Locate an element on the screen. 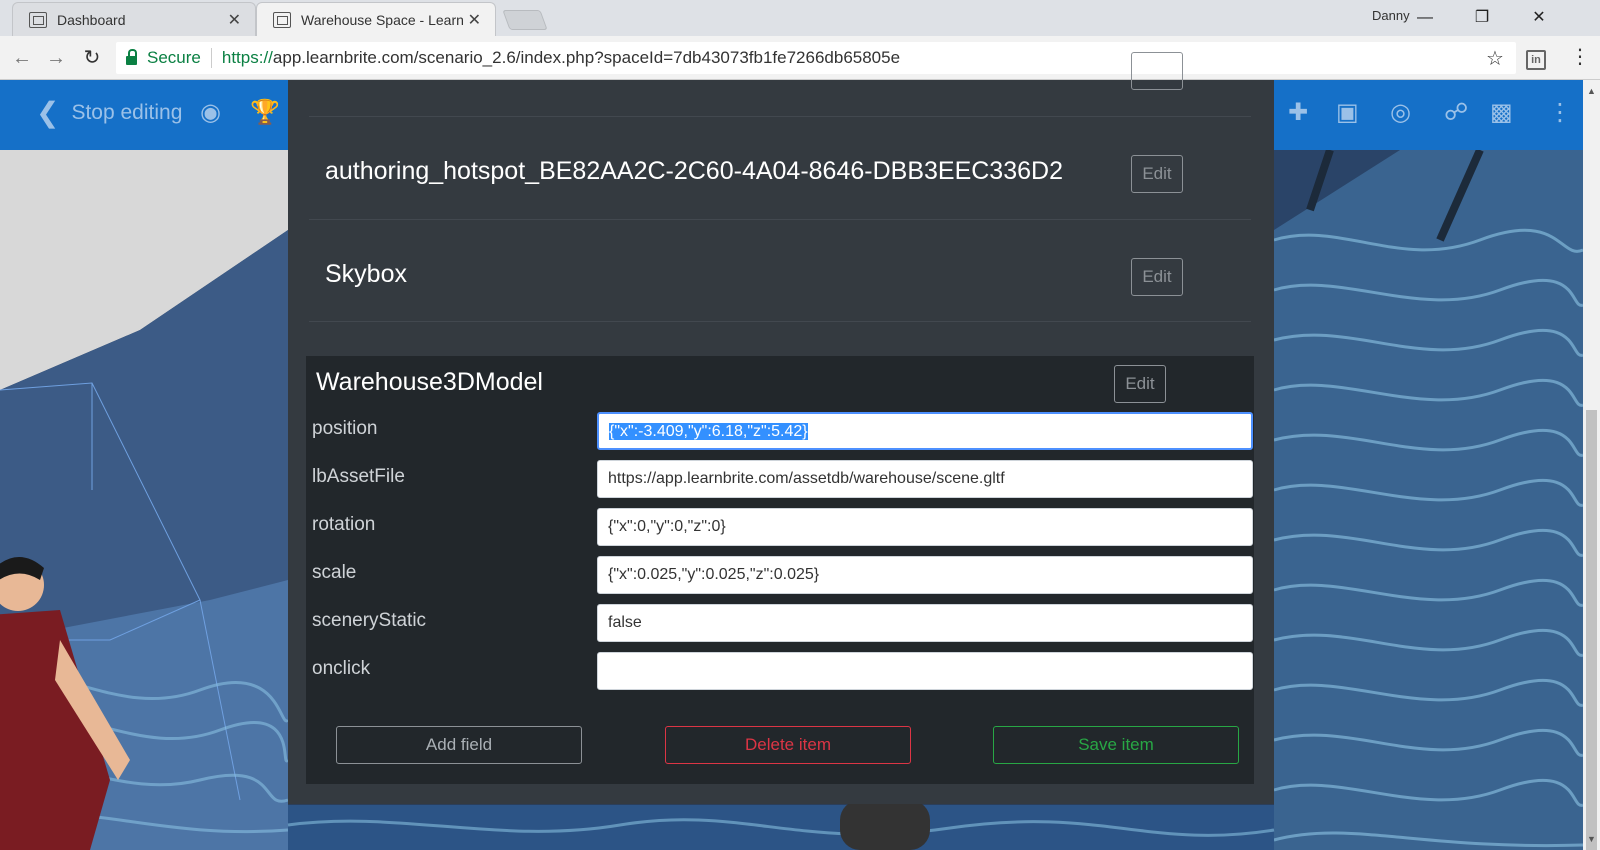 This screenshot has height=850, width=1600. browser-menu-icon: ⋮ is located at coordinates (1580, 56).